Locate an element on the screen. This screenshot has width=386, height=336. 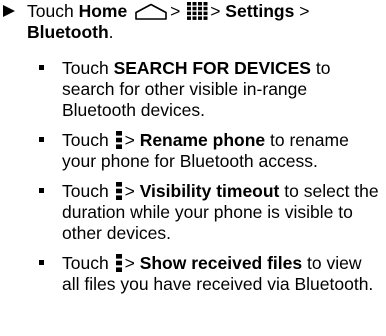
apps-grid-icon is located at coordinates (197, 11).